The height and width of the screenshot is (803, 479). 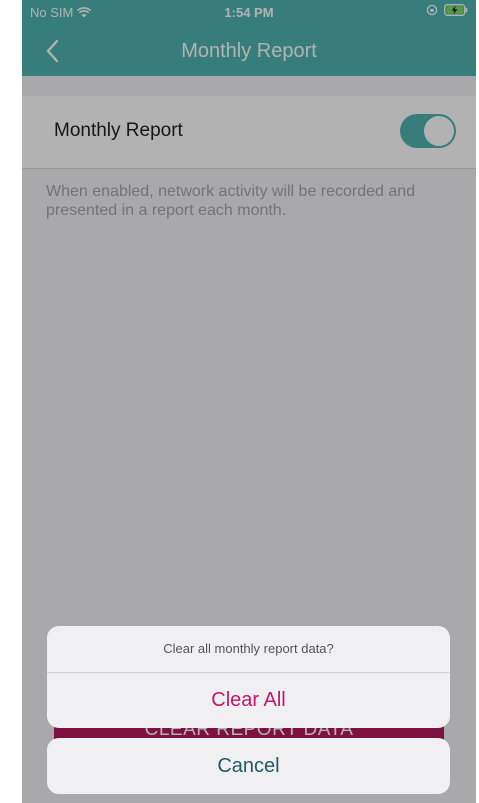 I want to click on clear-all-button: Clear All, so click(x=248, y=700).